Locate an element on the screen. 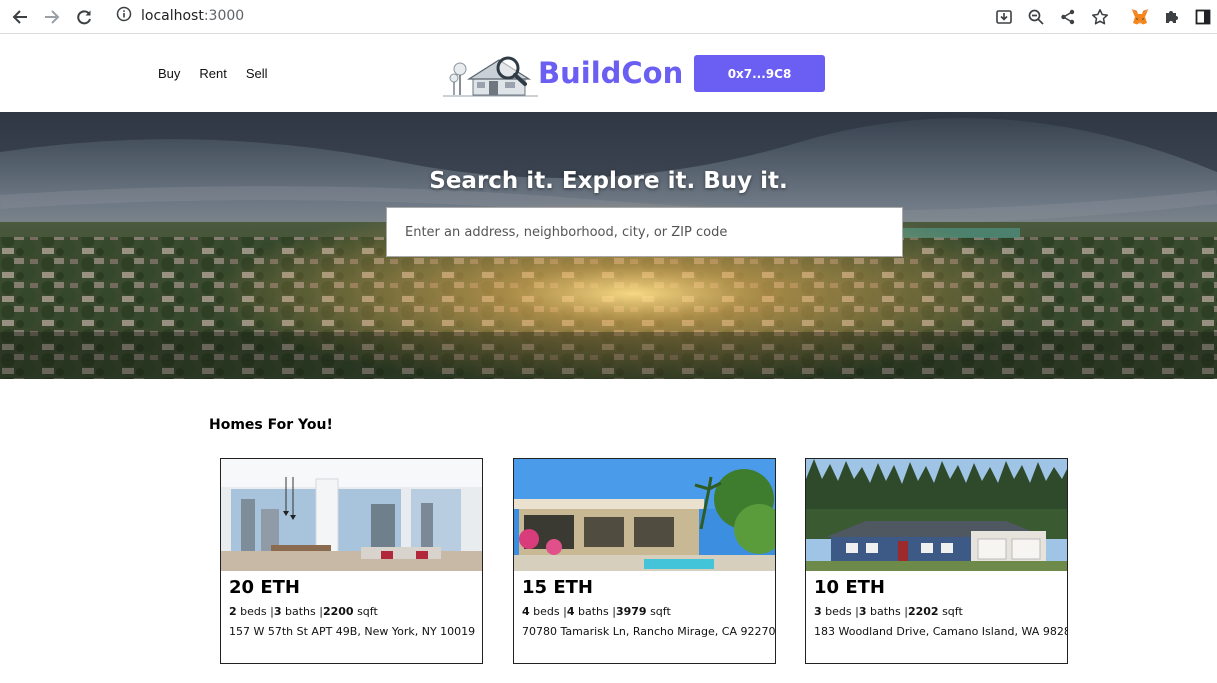  section-title: Homes For You! is located at coordinates (271, 425).